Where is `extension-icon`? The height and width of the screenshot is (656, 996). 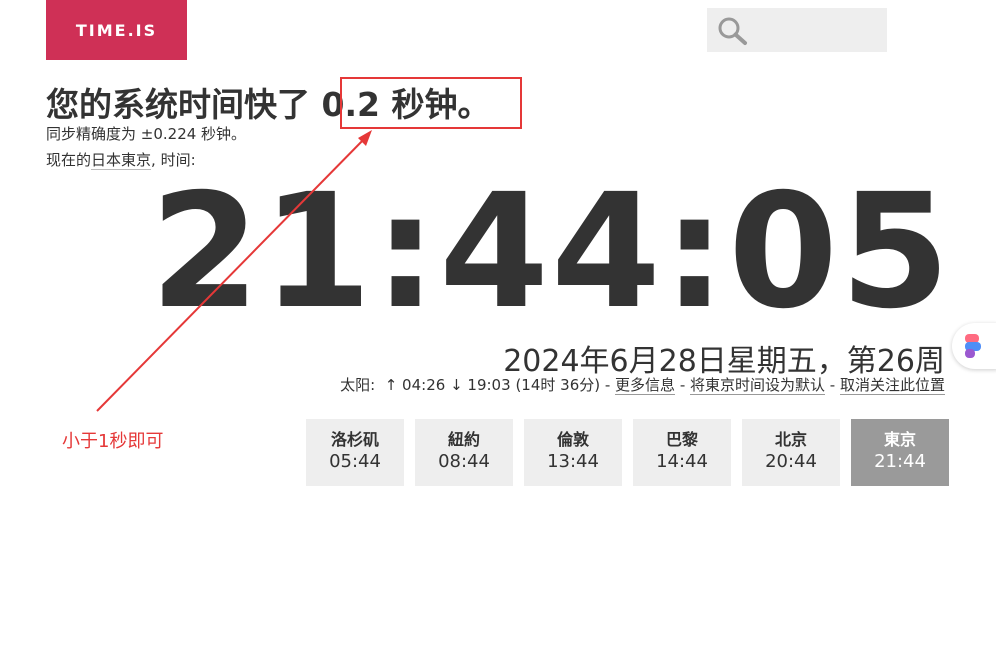
extension-icon is located at coordinates (973, 346).